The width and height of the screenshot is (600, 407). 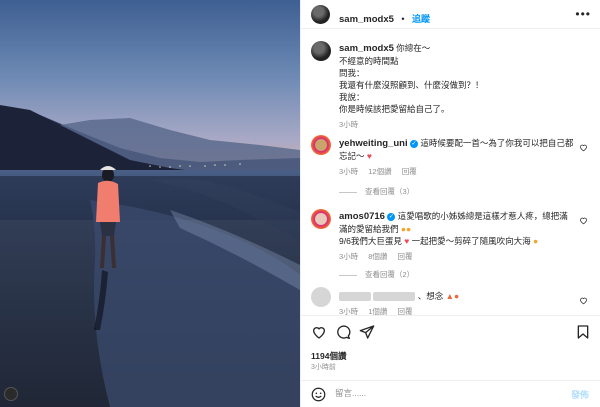 I want to click on follow-button: 追蹤, so click(x=421, y=19).